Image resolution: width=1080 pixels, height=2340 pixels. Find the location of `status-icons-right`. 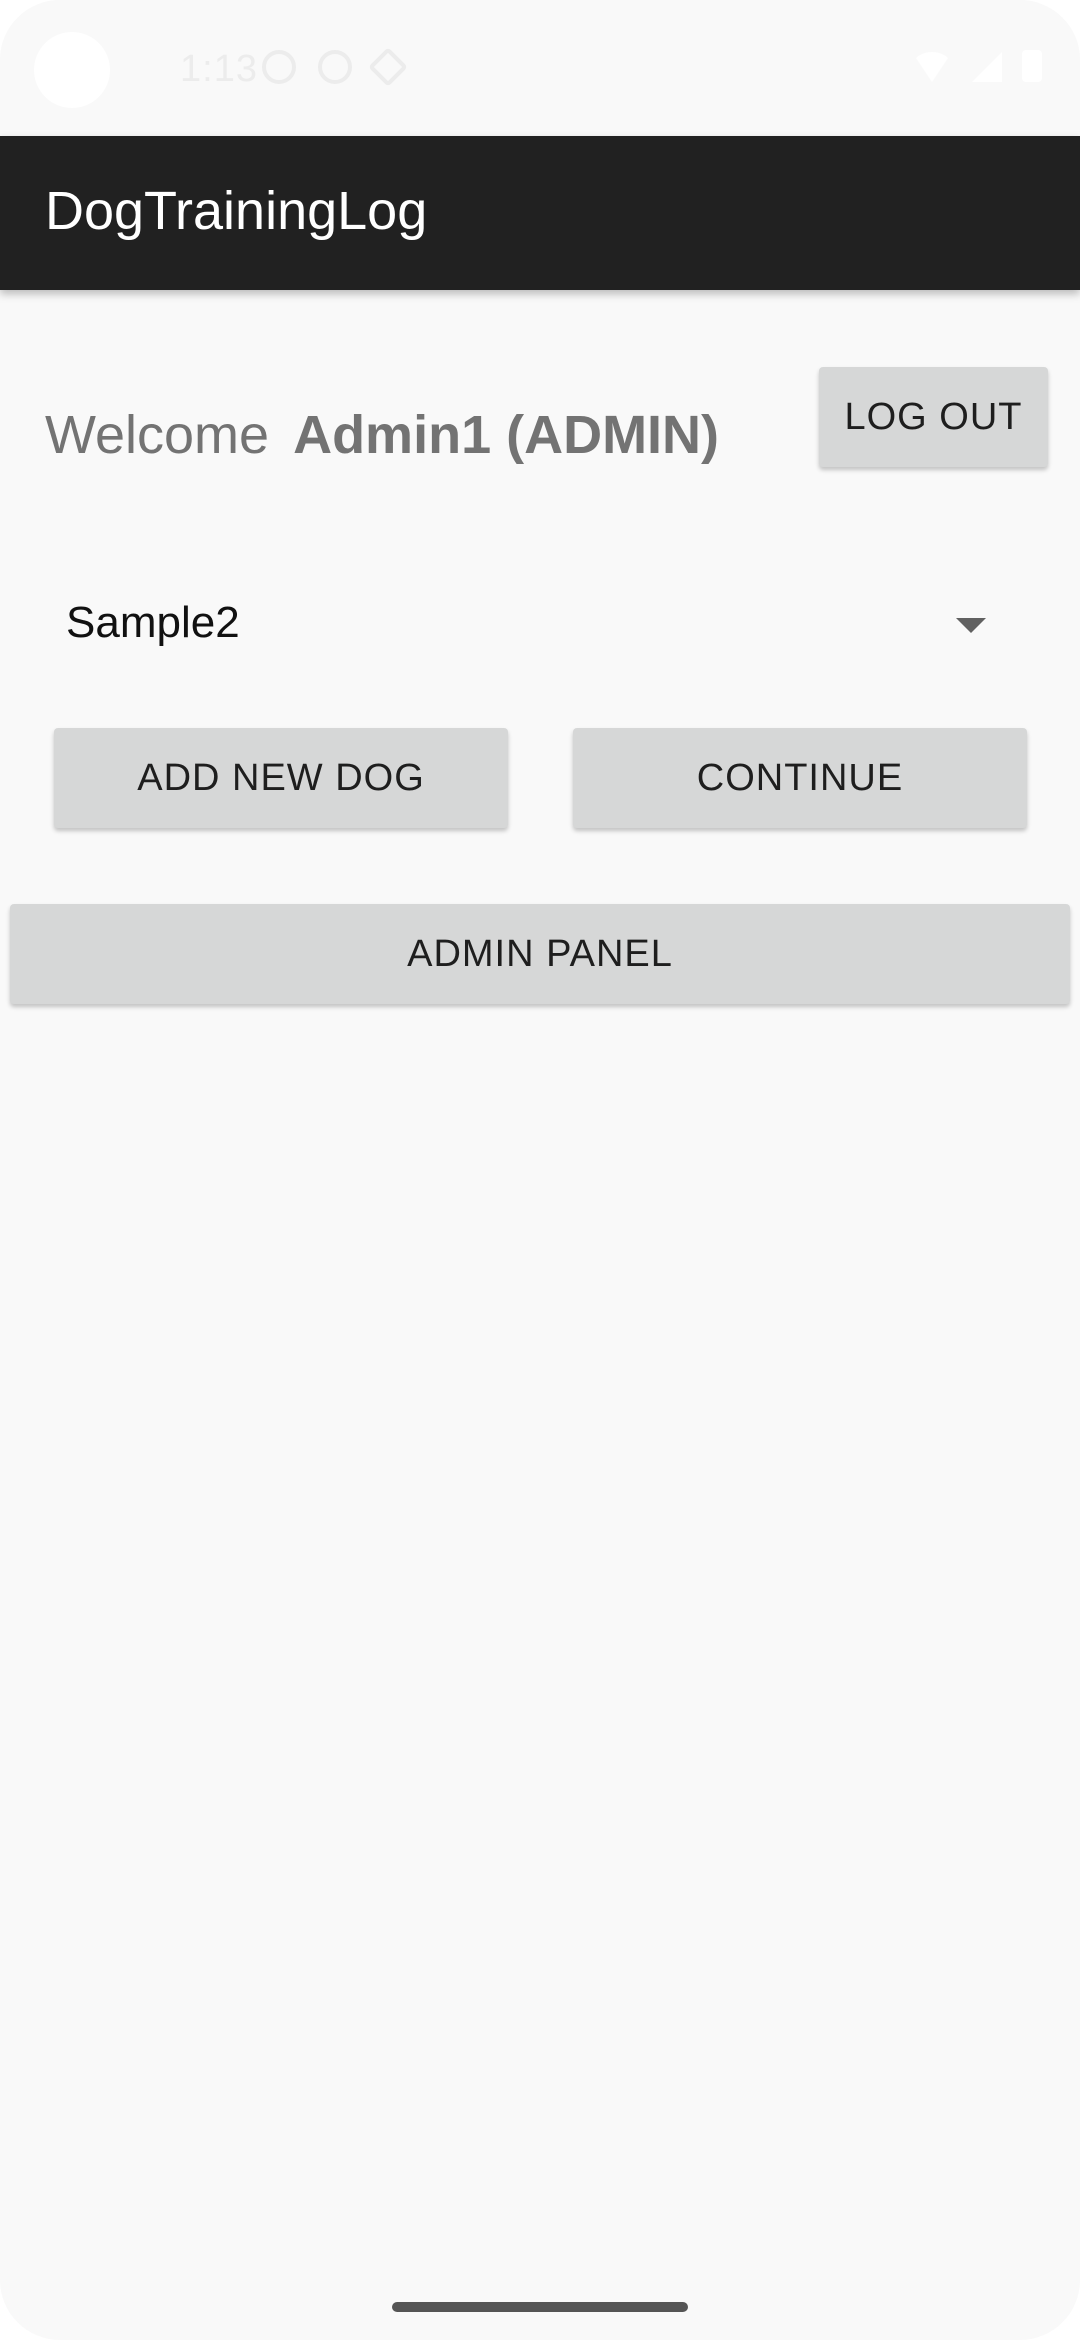

status-icons-right is located at coordinates (977, 66).